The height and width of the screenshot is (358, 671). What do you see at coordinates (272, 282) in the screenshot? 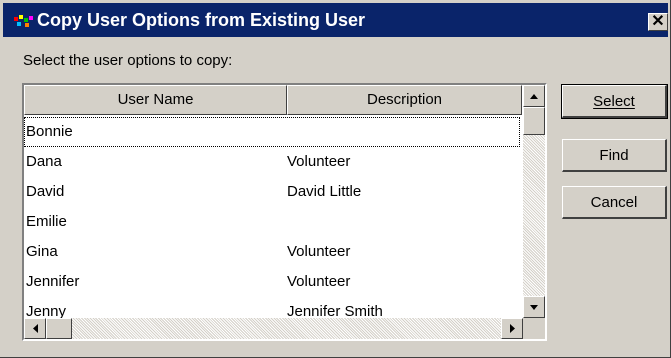
I see `table-row: Jennifer Volunteer` at bounding box center [272, 282].